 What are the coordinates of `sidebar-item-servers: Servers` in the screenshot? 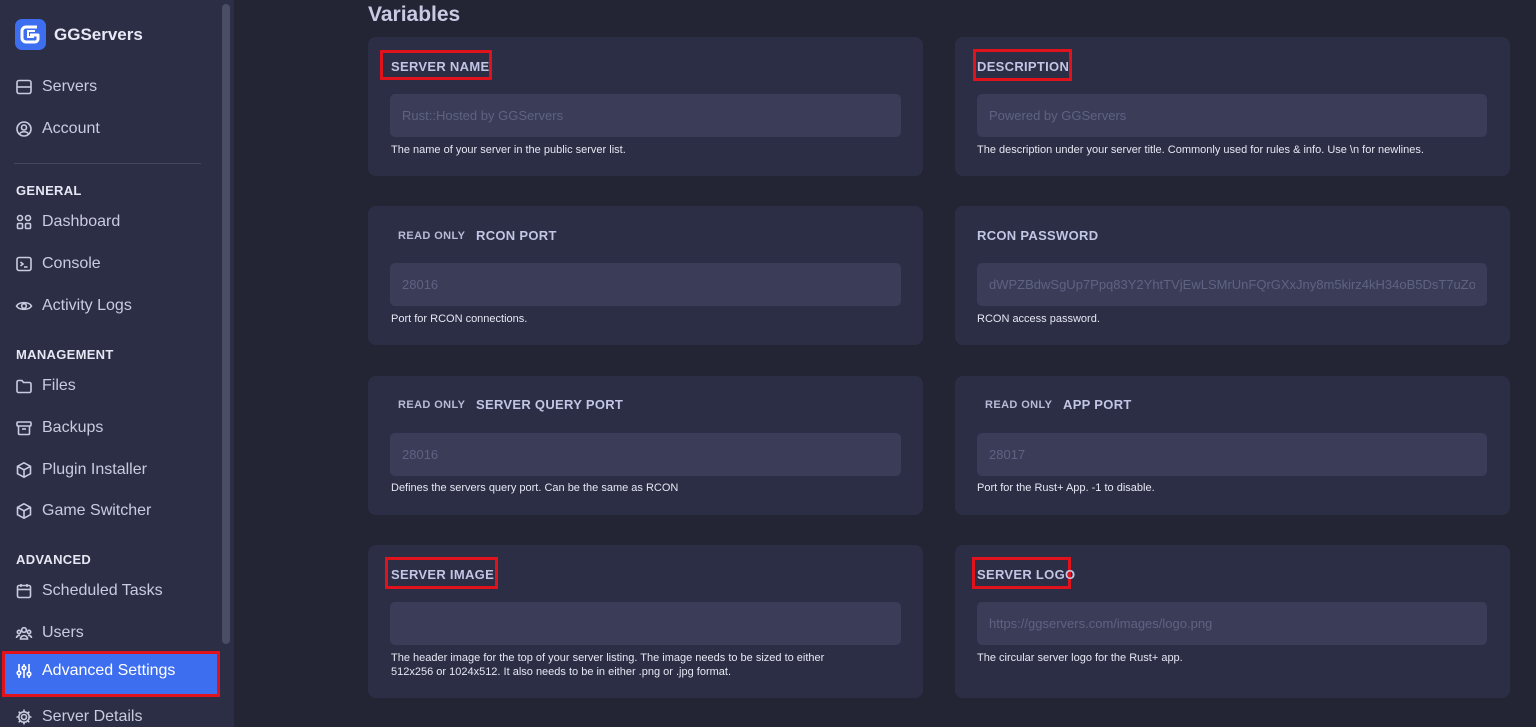 It's located at (56, 87).